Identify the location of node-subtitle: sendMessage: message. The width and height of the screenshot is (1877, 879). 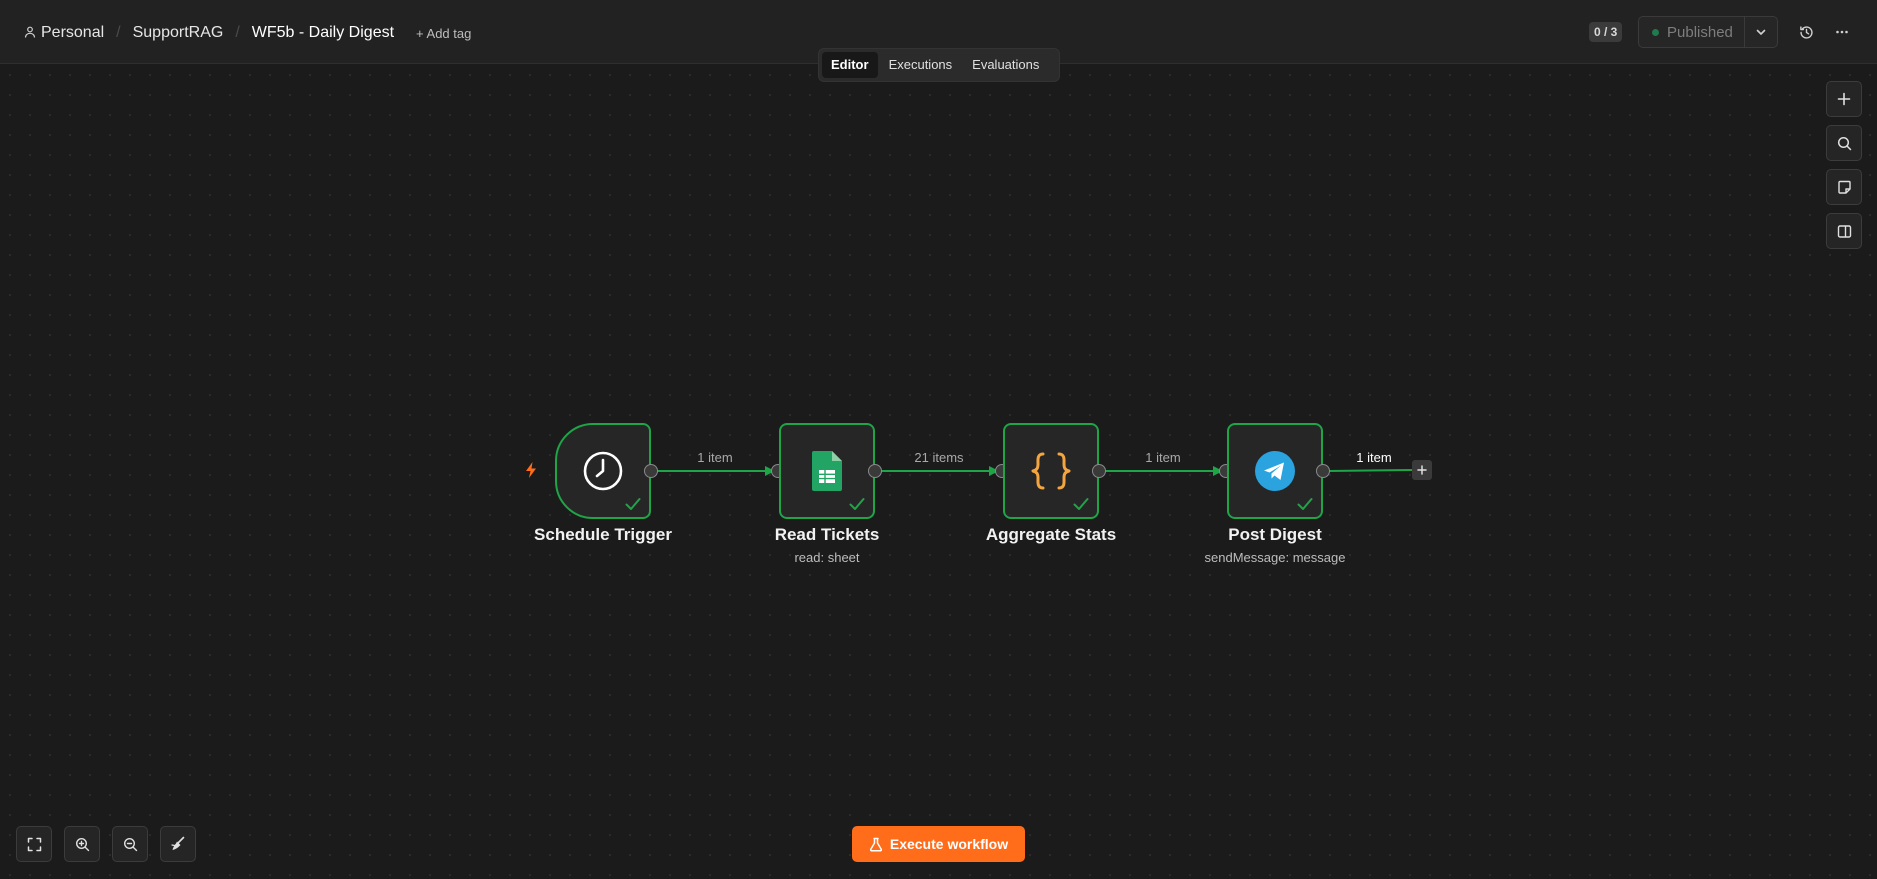
(1275, 557).